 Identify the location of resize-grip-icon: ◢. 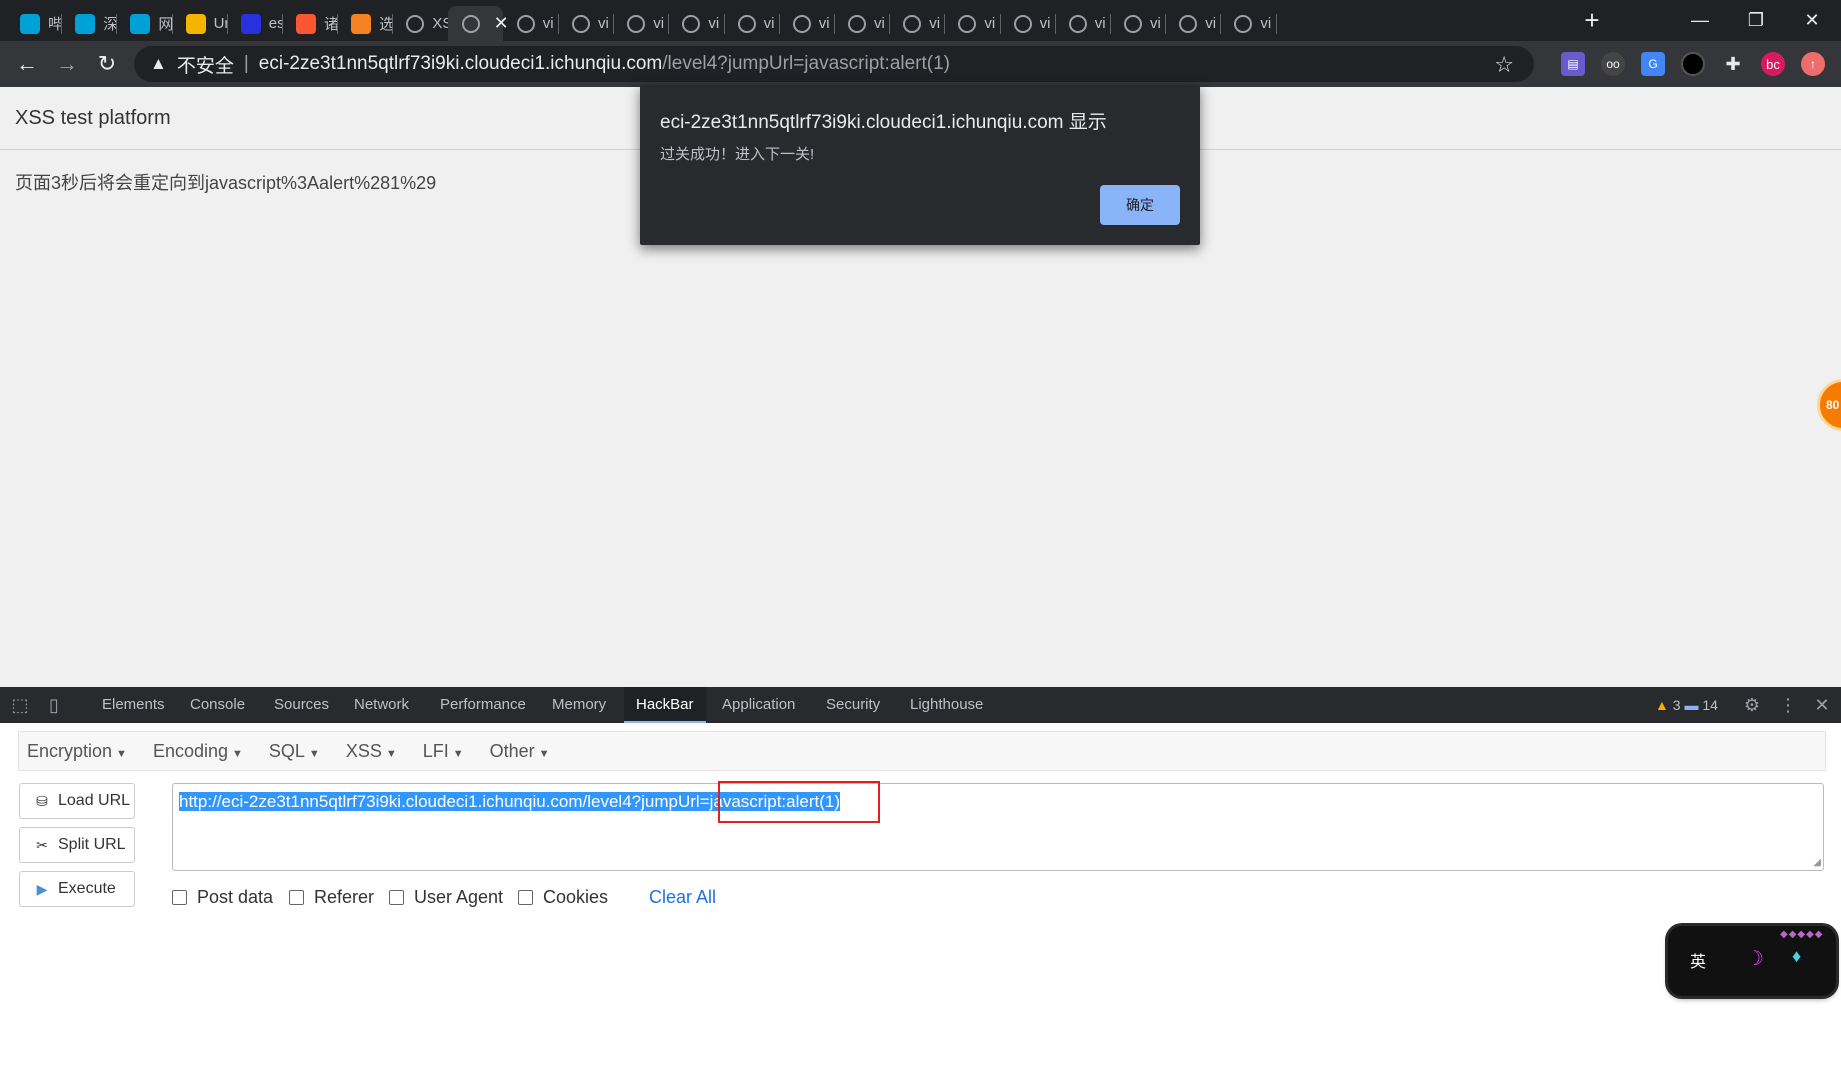
(1817, 862).